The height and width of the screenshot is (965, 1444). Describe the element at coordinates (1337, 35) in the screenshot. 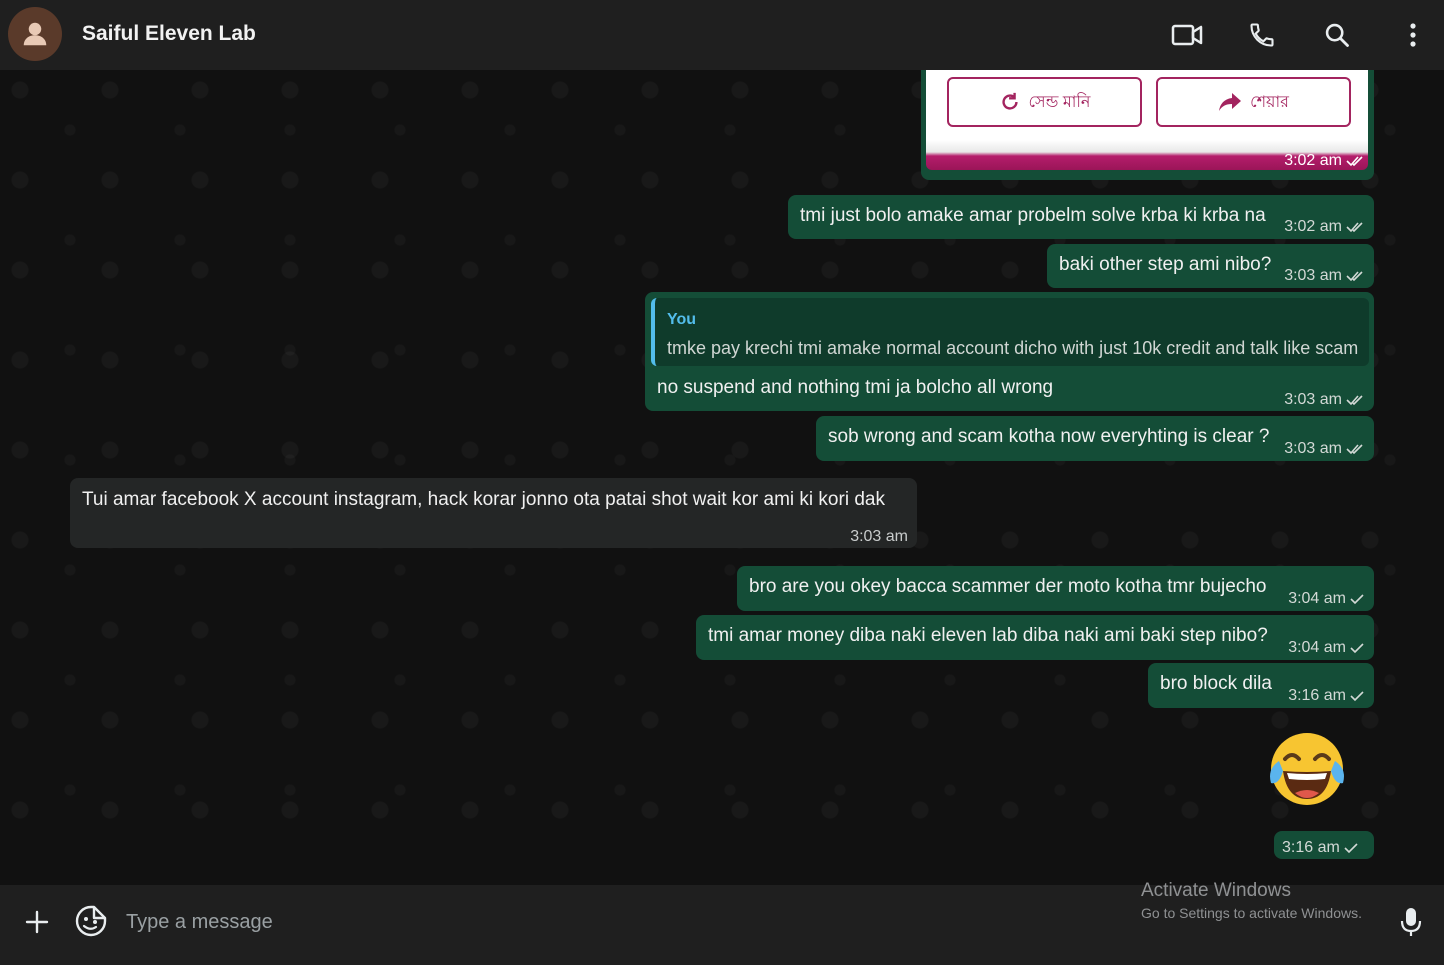

I see `search-icon` at that location.